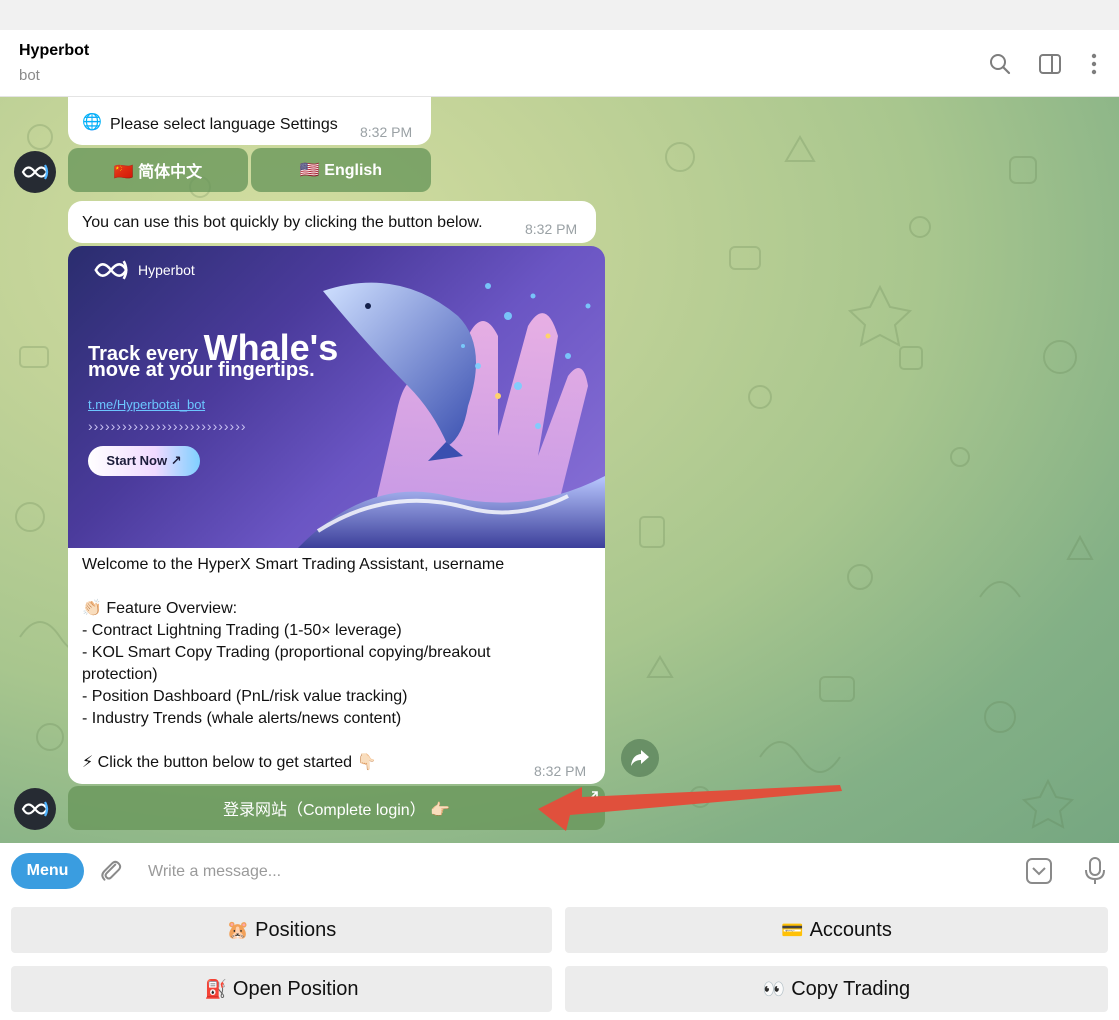 This screenshot has width=1119, height=1020. I want to click on external-link-icon, so click(593, 795).